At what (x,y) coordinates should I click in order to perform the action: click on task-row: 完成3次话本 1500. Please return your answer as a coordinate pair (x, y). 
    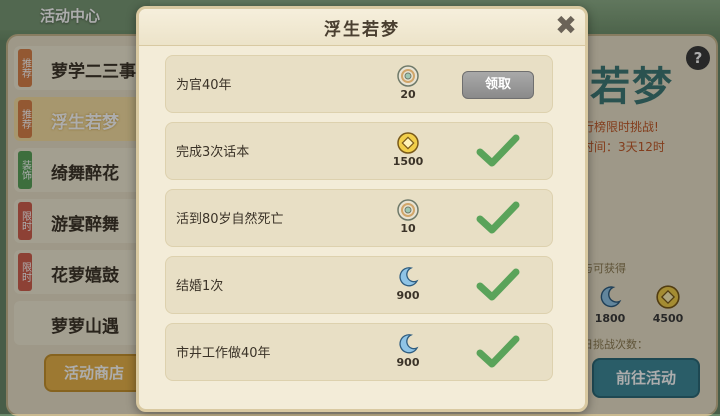
    Looking at the image, I should click on (359, 151).